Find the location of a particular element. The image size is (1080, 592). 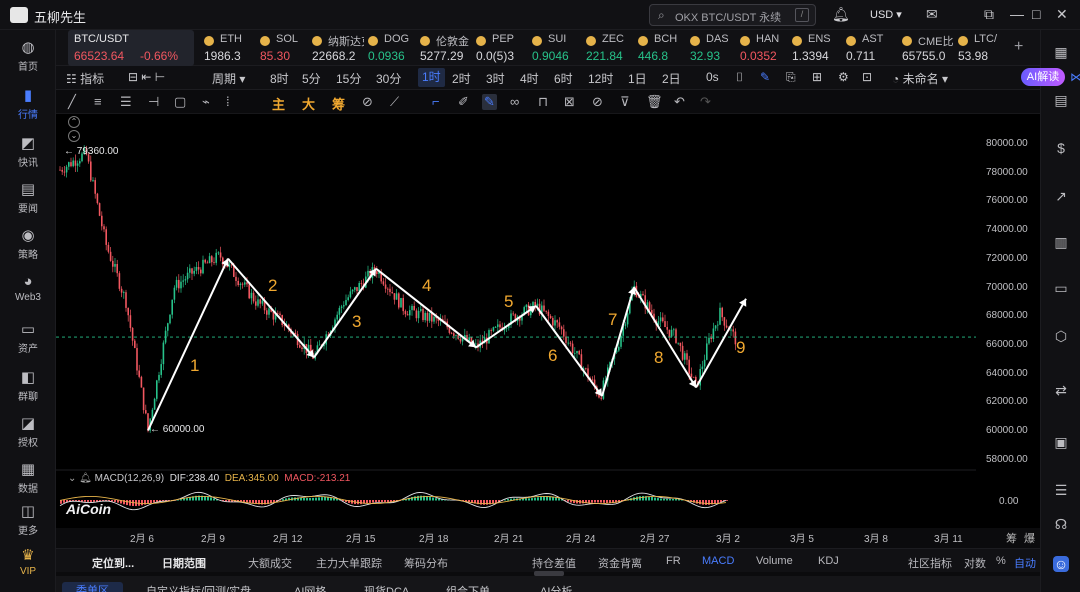

bottom-panel-tab: 组合下单 is located at coordinates (468, 587).